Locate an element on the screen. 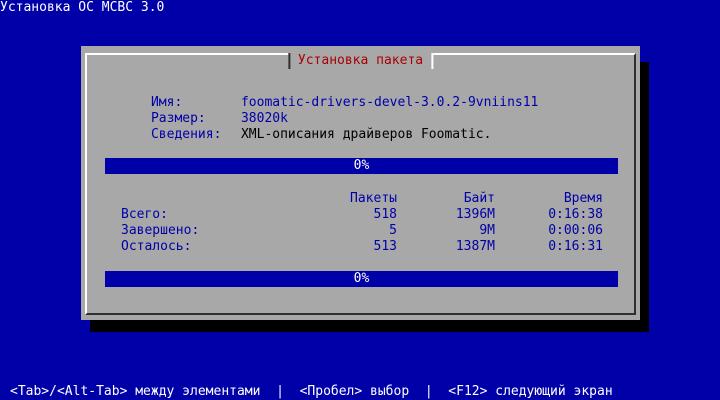  header-time: Время is located at coordinates (583, 198).